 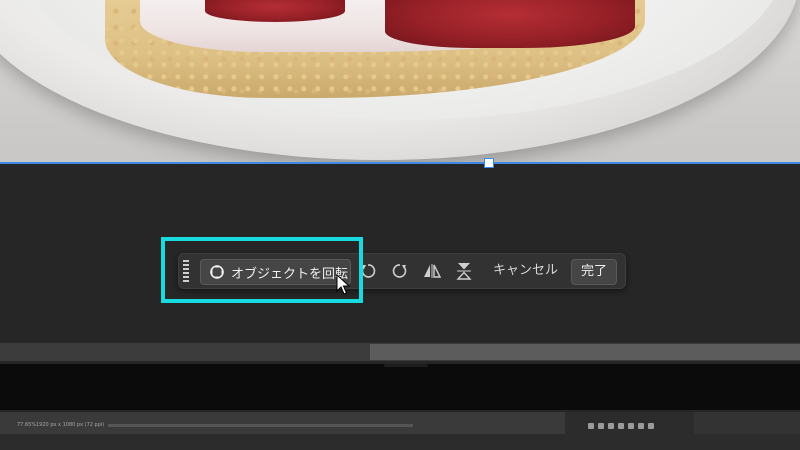 What do you see at coordinates (591, 426) in the screenshot?
I see `link-icon` at bounding box center [591, 426].